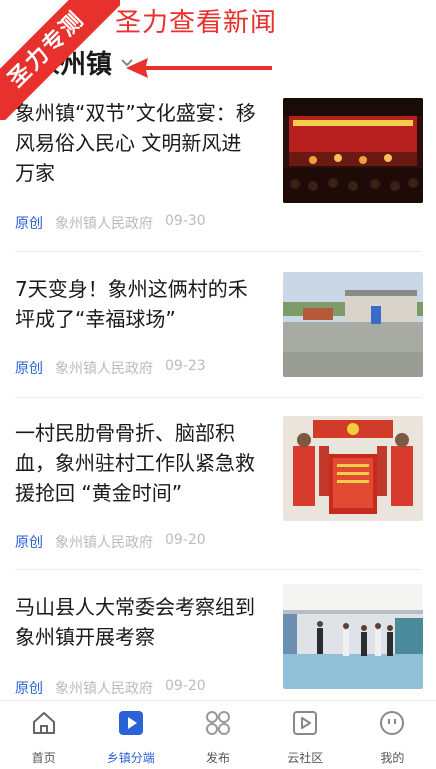  I want to click on tab-label: 发布, so click(218, 758).